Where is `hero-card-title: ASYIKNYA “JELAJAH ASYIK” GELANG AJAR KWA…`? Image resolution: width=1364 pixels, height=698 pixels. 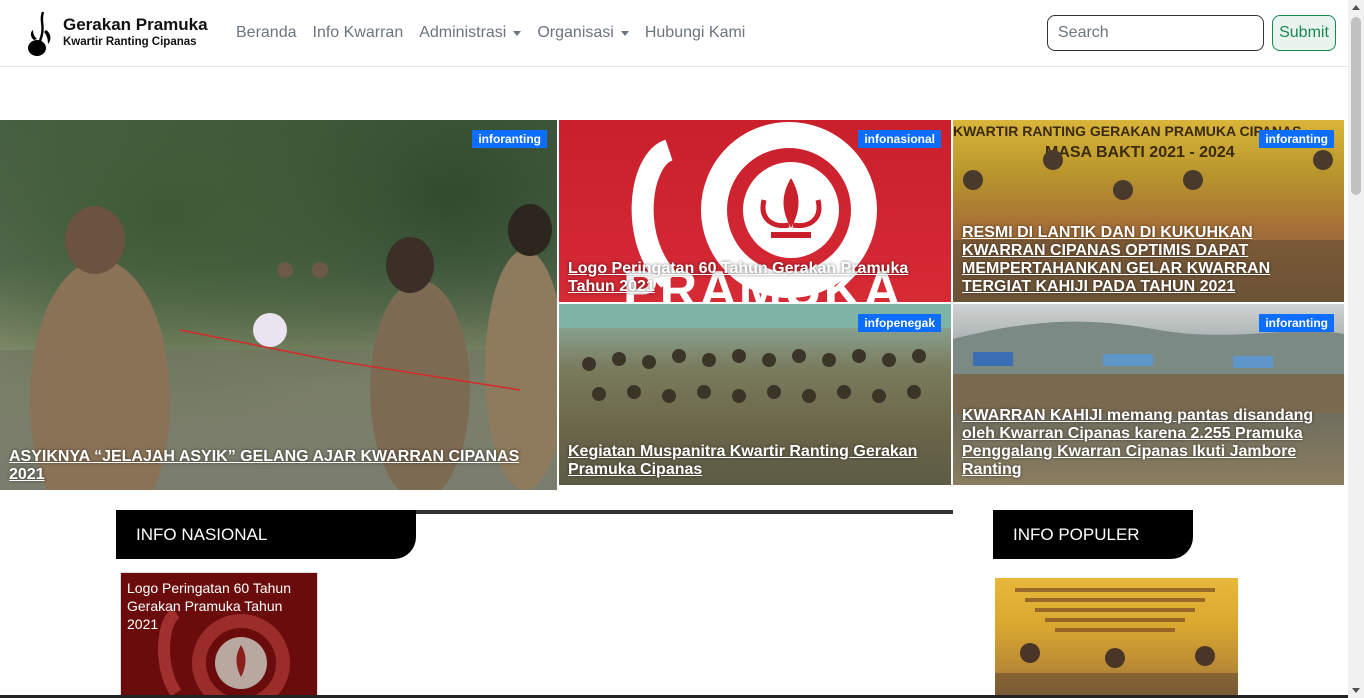 hero-card-title: ASYIKNYA “JELAJAH ASYIK” GELANG AJAR KWA… is located at coordinates (278, 466).